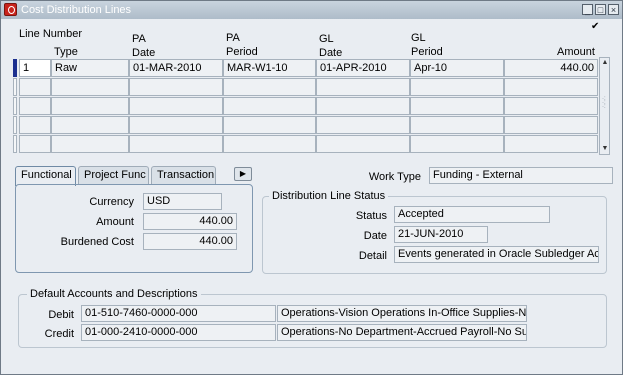 The image size is (623, 375). Describe the element at coordinates (66, 52) in the screenshot. I see `header-type: Type` at that location.